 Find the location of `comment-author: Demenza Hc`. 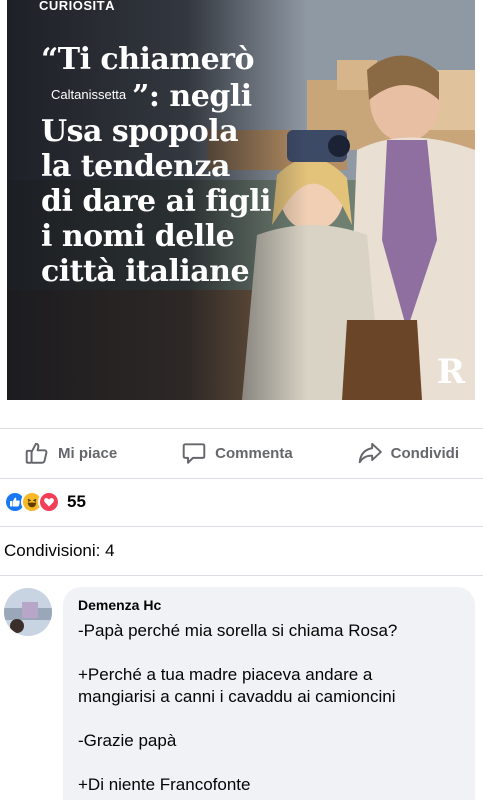

comment-author: Demenza Hc is located at coordinates (269, 605).